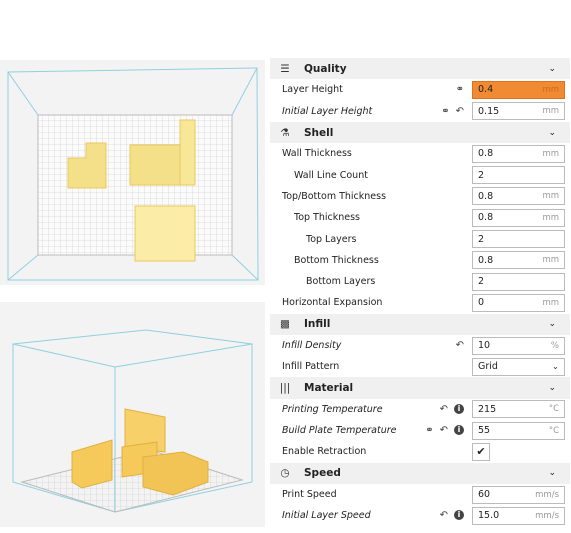 This screenshot has height=533, width=571. Describe the element at coordinates (317, 154) in the screenshot. I see `setting-label: Wall Thickness` at that location.